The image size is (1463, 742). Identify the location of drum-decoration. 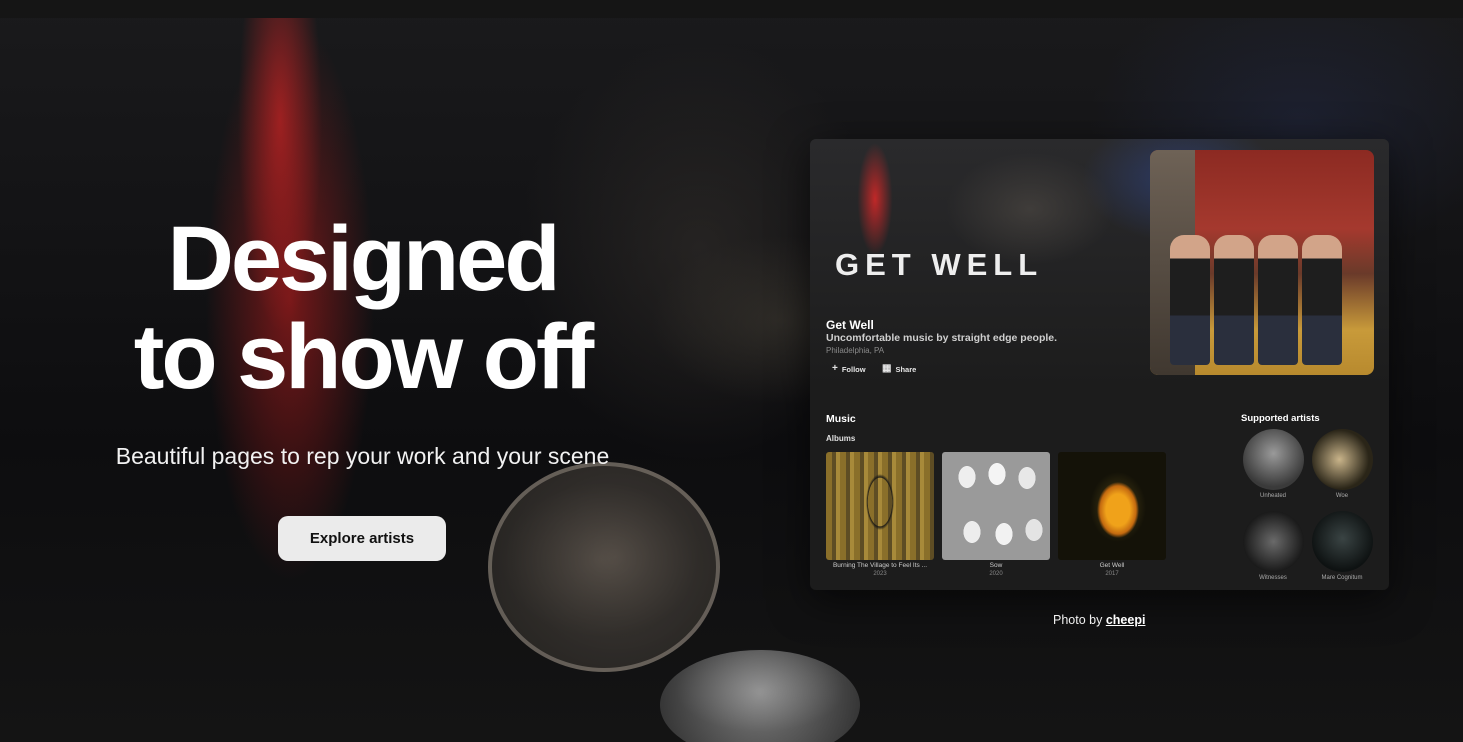
(604, 567).